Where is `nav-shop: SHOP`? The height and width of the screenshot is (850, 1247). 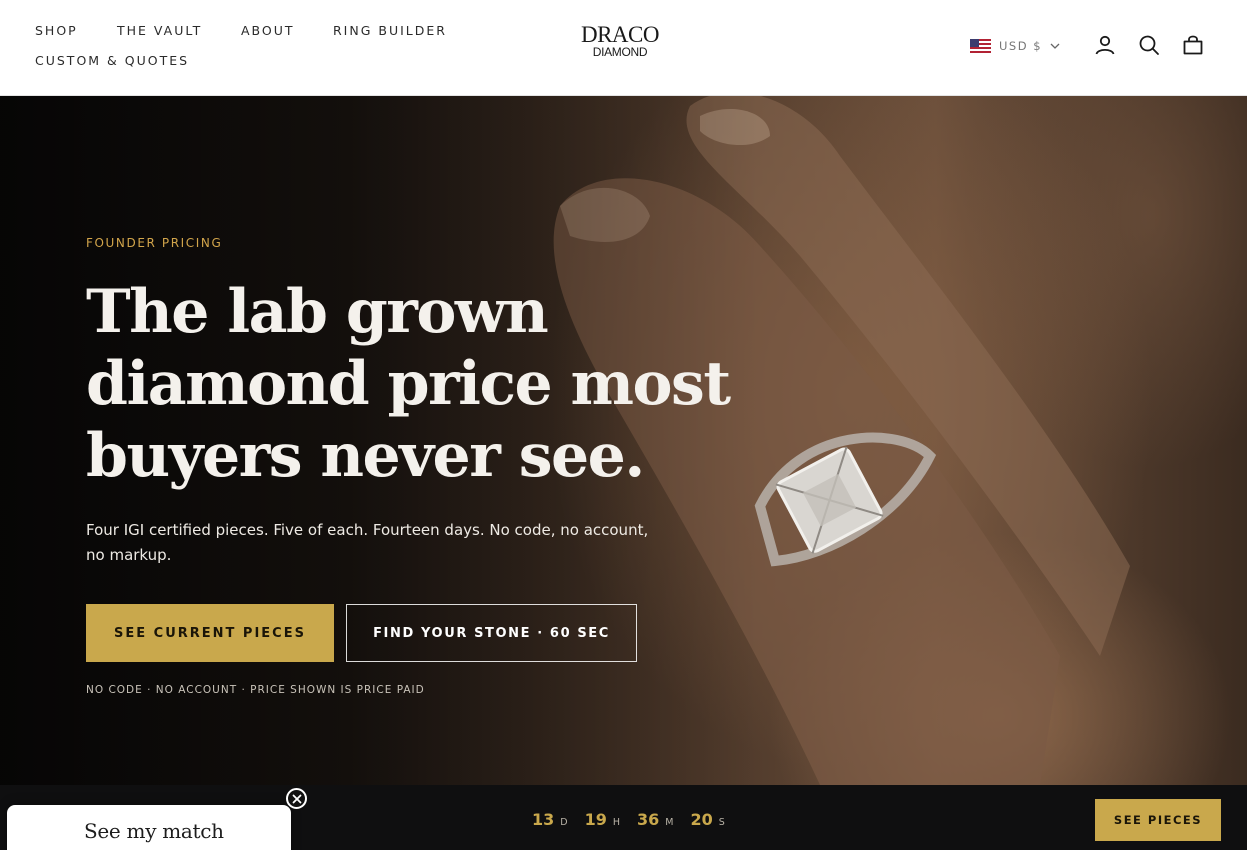 nav-shop: SHOP is located at coordinates (56, 30).